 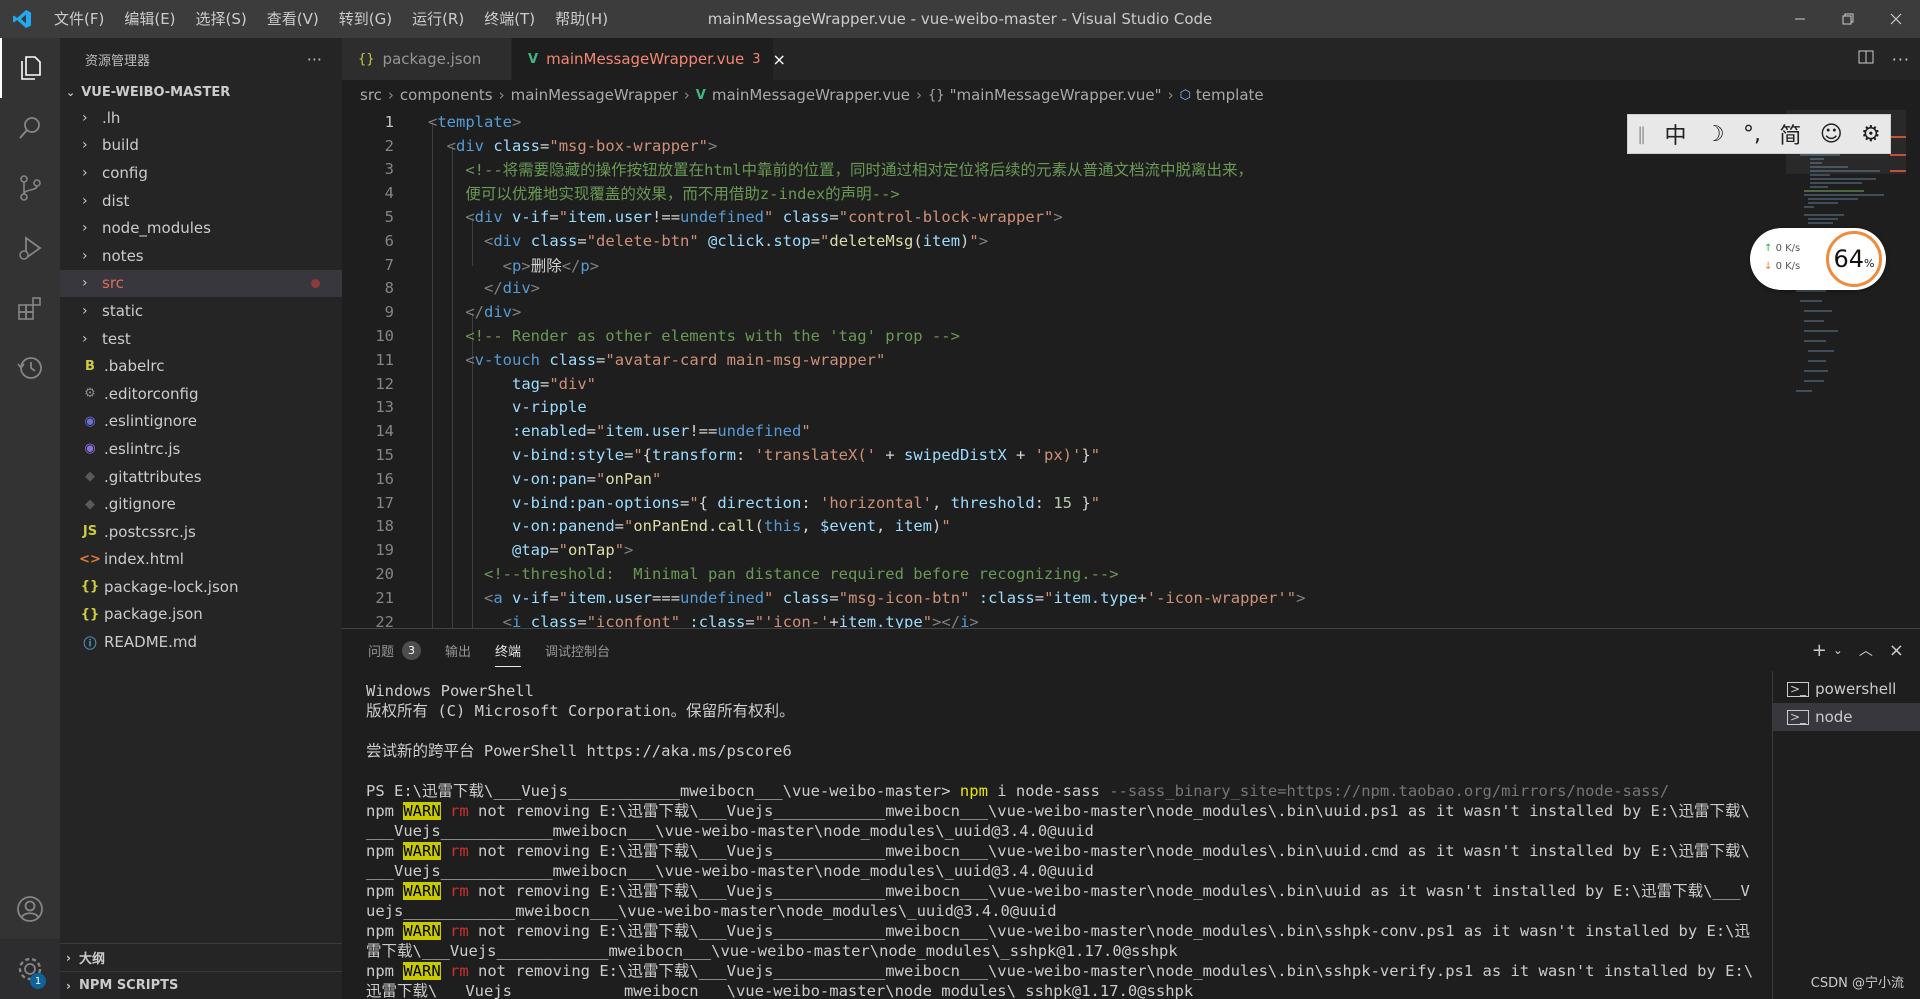 I want to click on ime-settings-icon: ⚙, so click(x=1871, y=134).